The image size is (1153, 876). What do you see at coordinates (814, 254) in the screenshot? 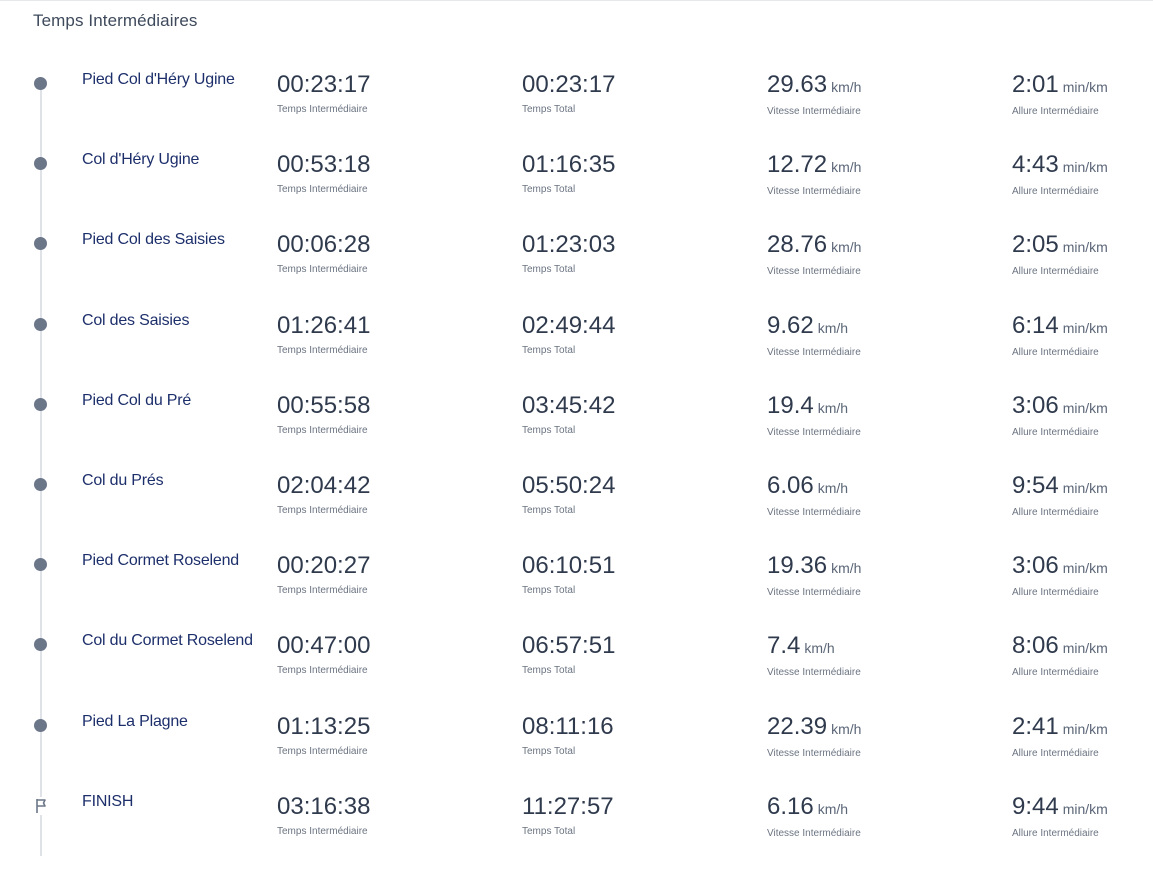
I see `split-speed: 28.76 km/h Vitesse Intermédiaire` at bounding box center [814, 254].